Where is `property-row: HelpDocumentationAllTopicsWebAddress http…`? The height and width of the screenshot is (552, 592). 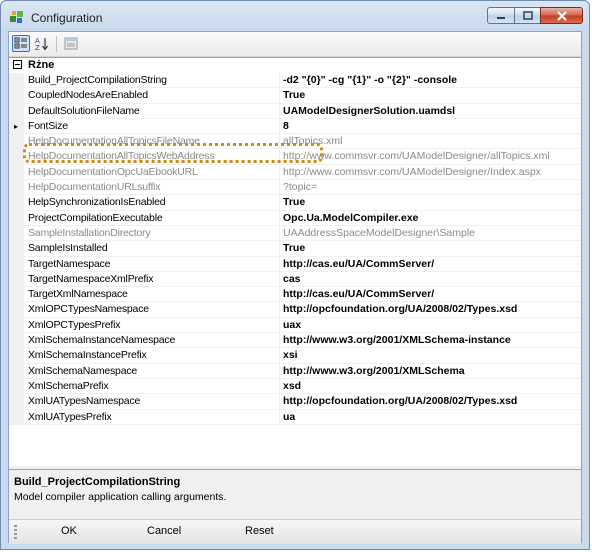
property-row: HelpDocumentationAllTopicsWebAddress http… is located at coordinates (295, 157).